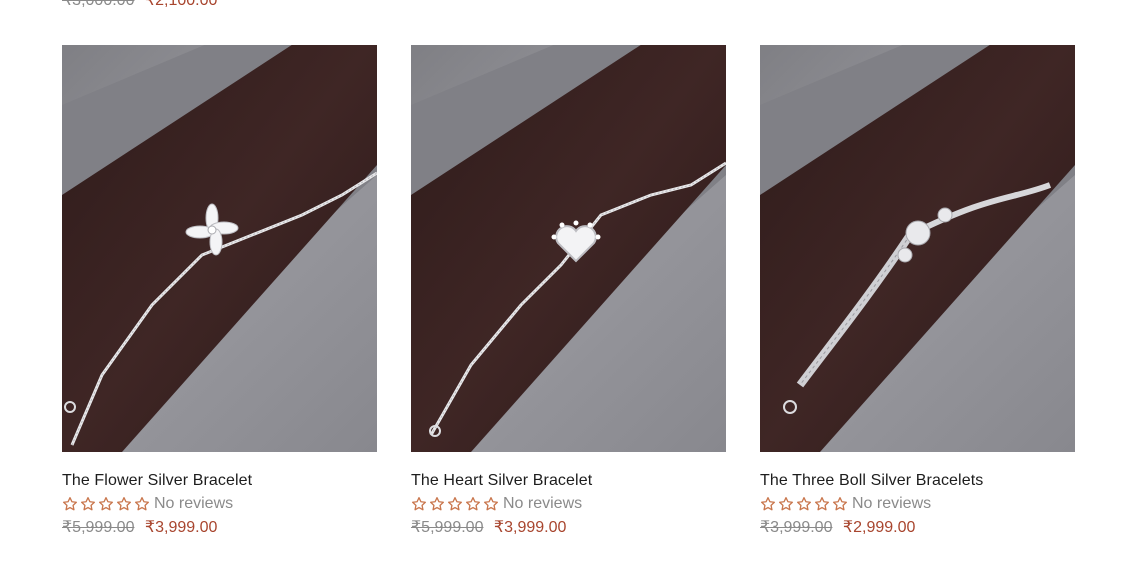 This screenshot has height=563, width=1131. I want to click on price-row: ₹3,999.00 ₹2,999.00, so click(917, 528).